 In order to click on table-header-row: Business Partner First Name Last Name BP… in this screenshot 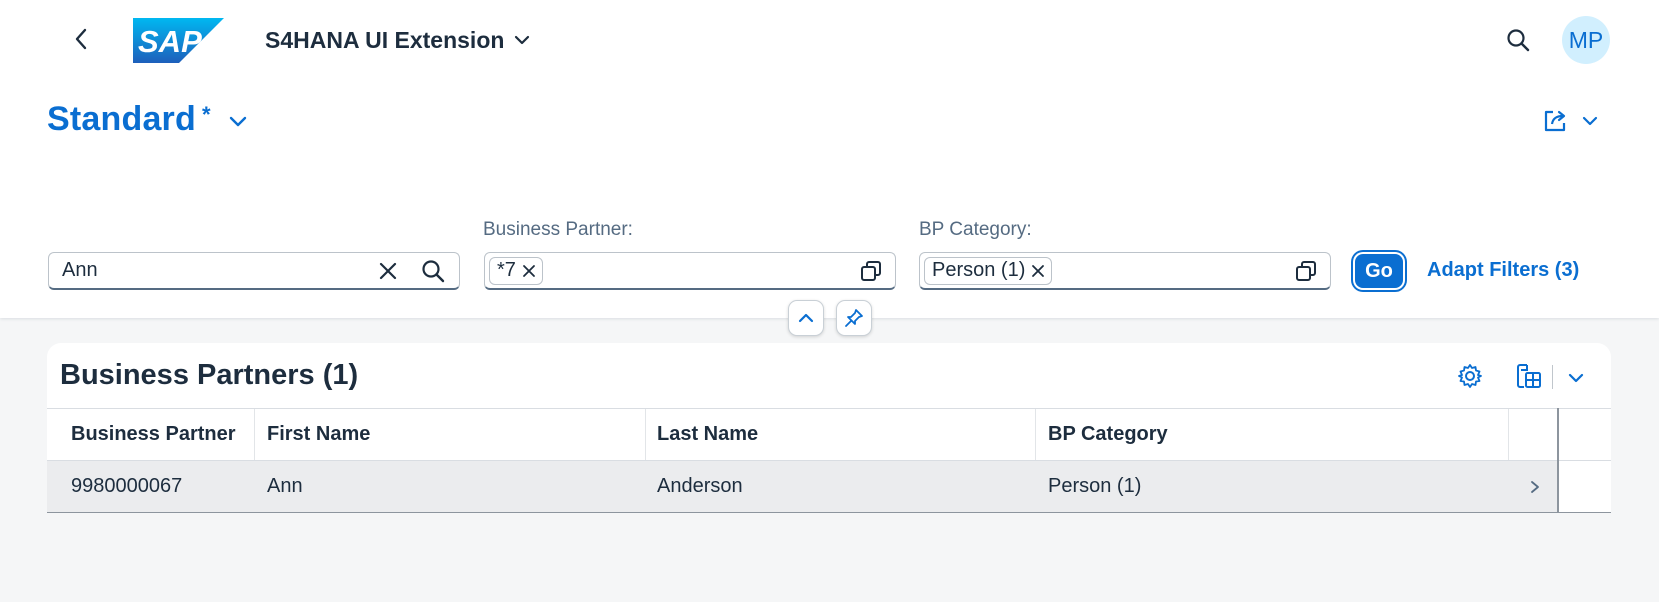, I will do `click(829, 434)`.